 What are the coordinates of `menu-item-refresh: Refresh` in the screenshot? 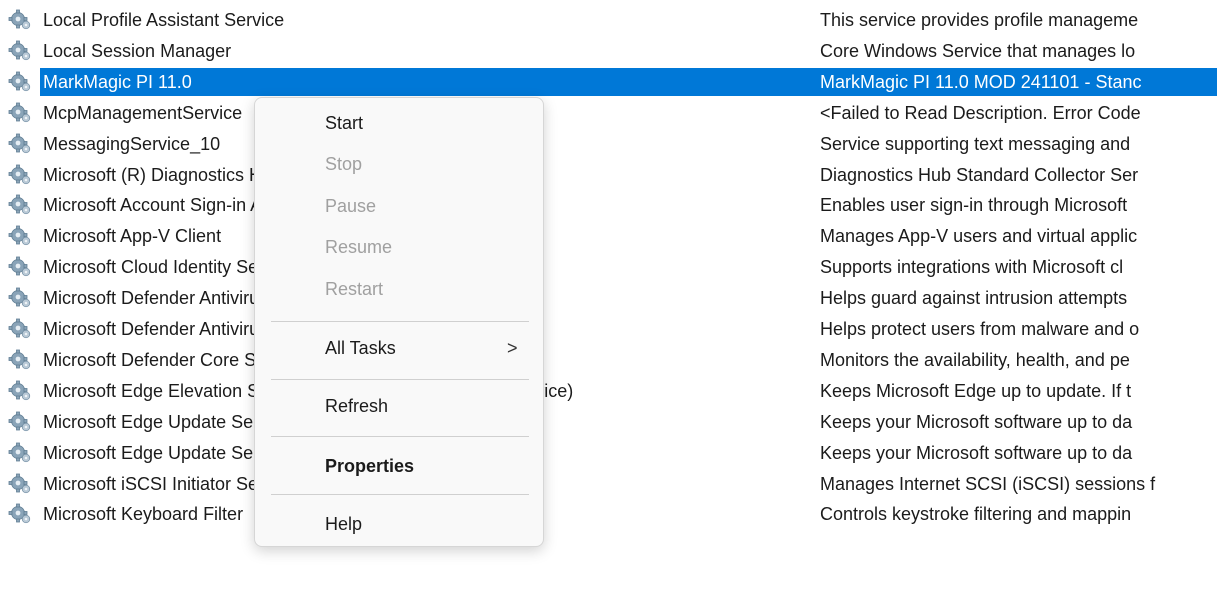 It's located at (400, 406).